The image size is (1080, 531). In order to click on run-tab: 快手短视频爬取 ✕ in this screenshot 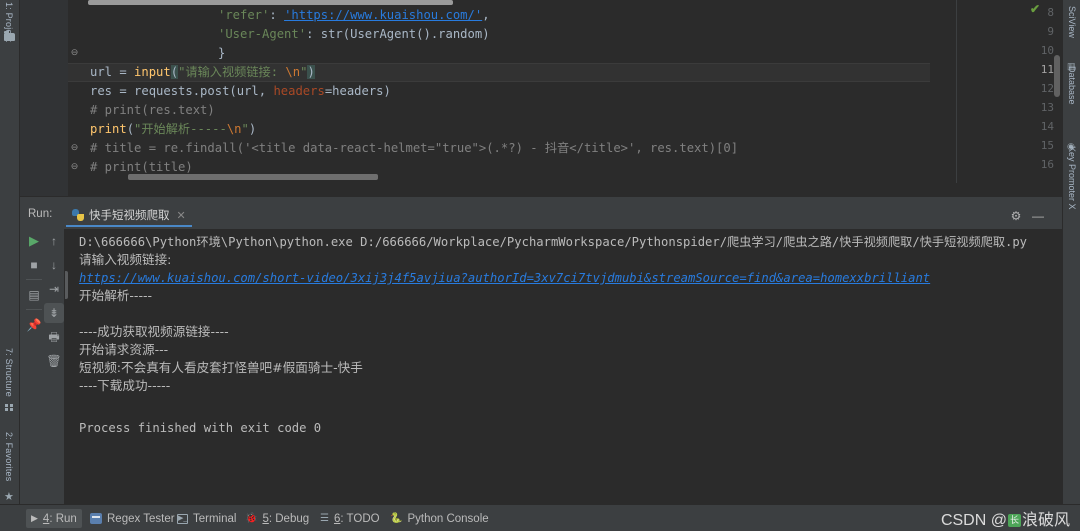, I will do `click(129, 216)`.